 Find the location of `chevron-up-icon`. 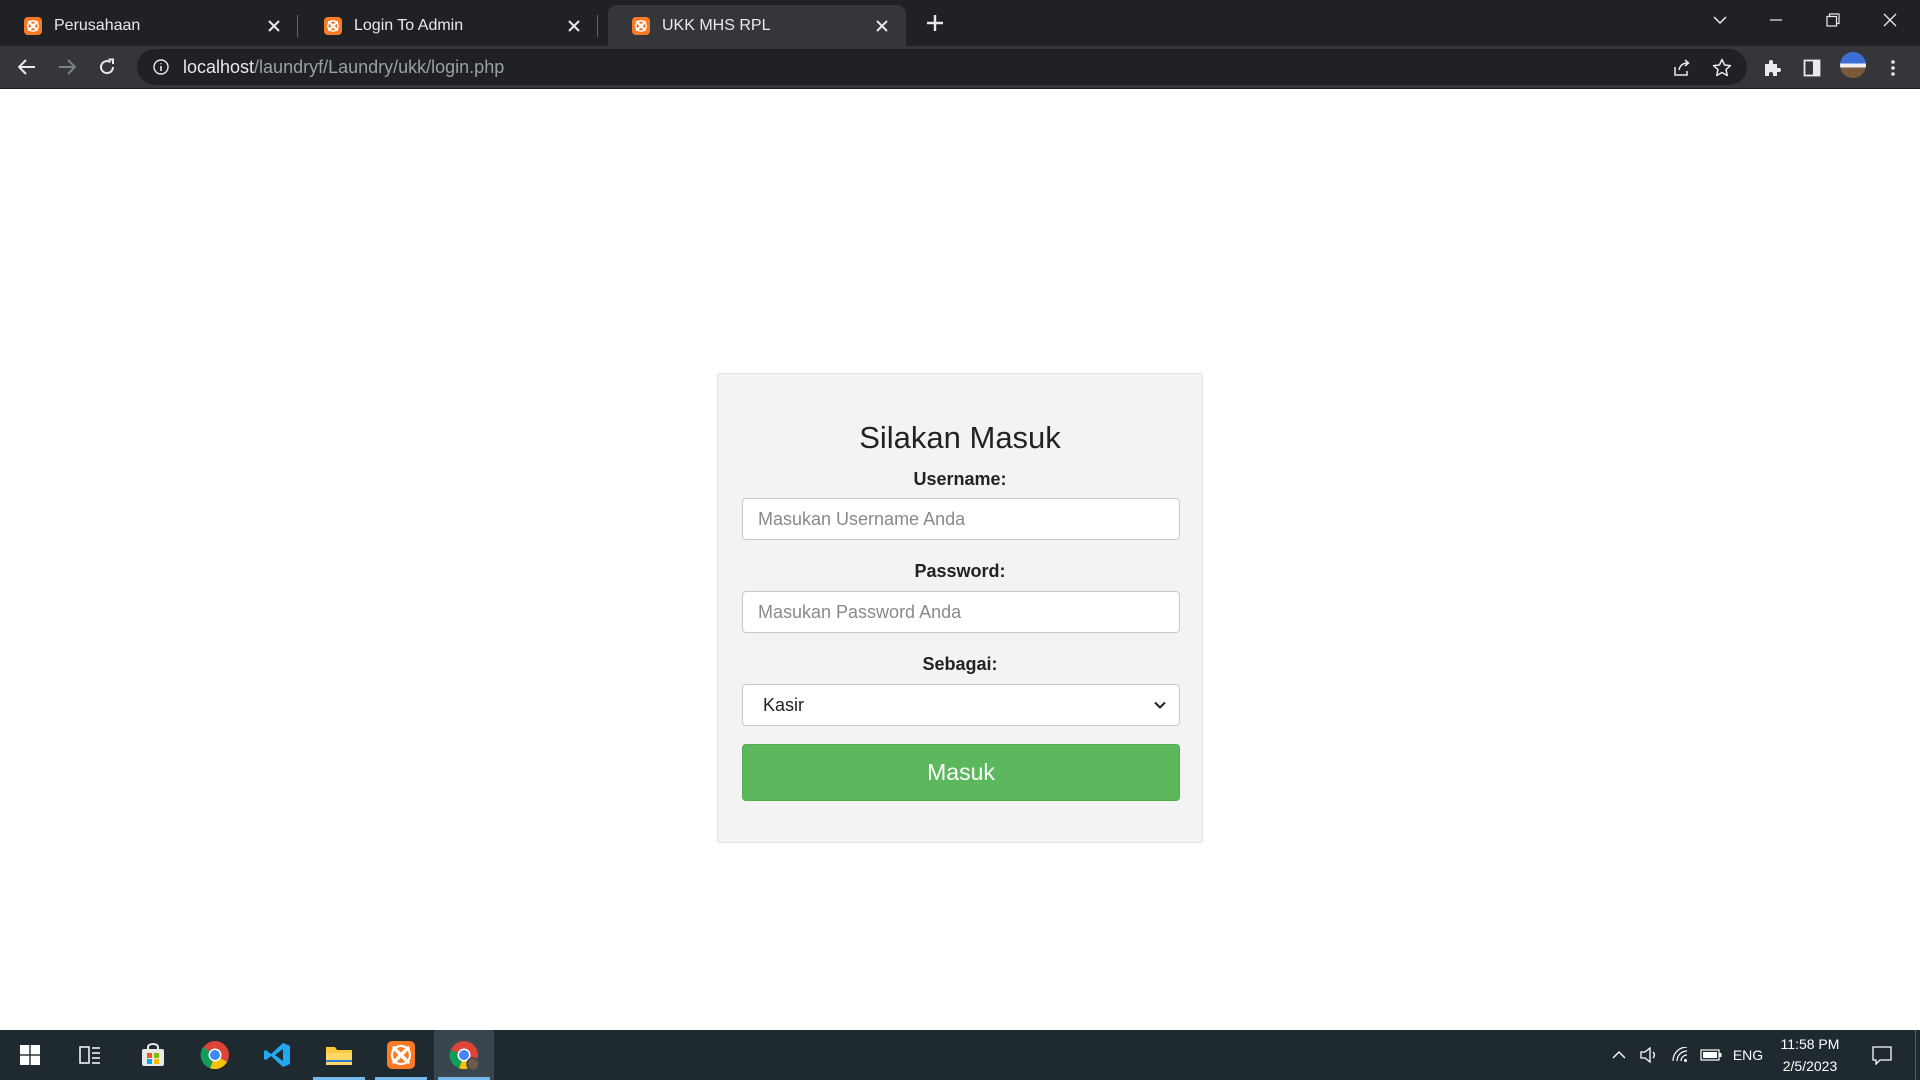

chevron-up-icon is located at coordinates (1619, 1055).